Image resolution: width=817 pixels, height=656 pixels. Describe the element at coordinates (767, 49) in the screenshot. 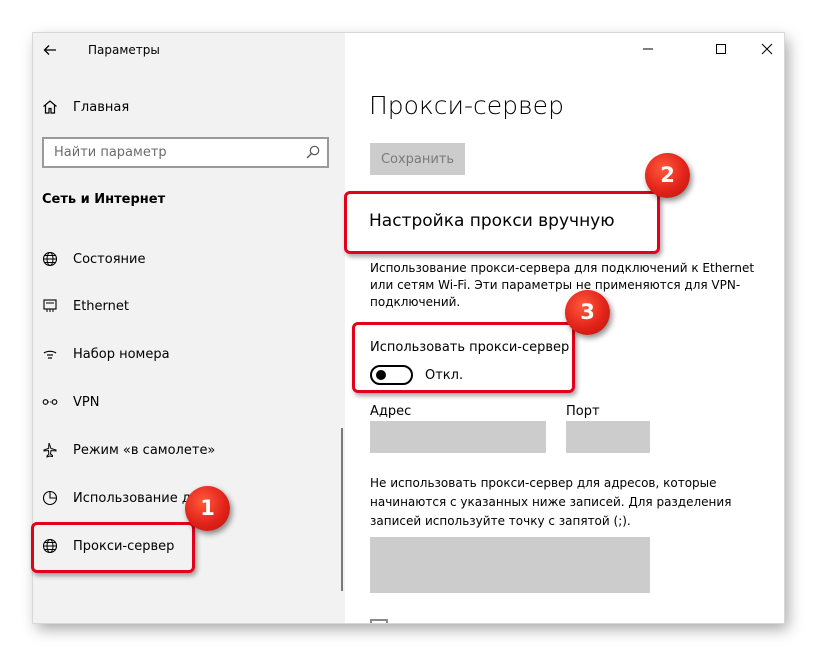

I see `close-icon` at that location.